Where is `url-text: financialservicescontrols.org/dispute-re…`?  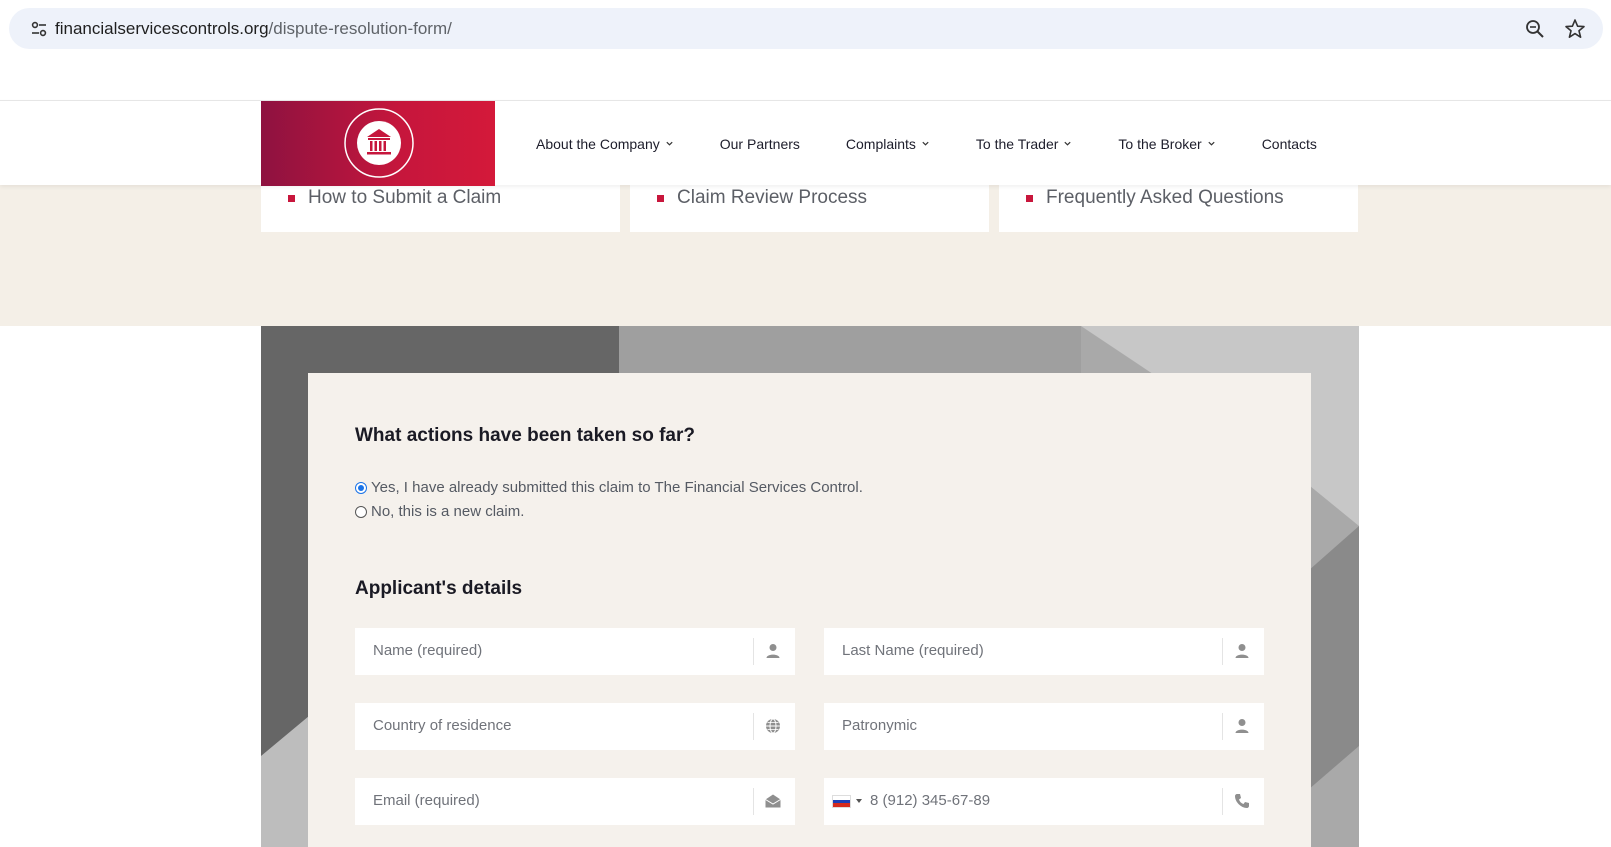
url-text: financialservicescontrols.org/dispute-re… is located at coordinates (253, 29).